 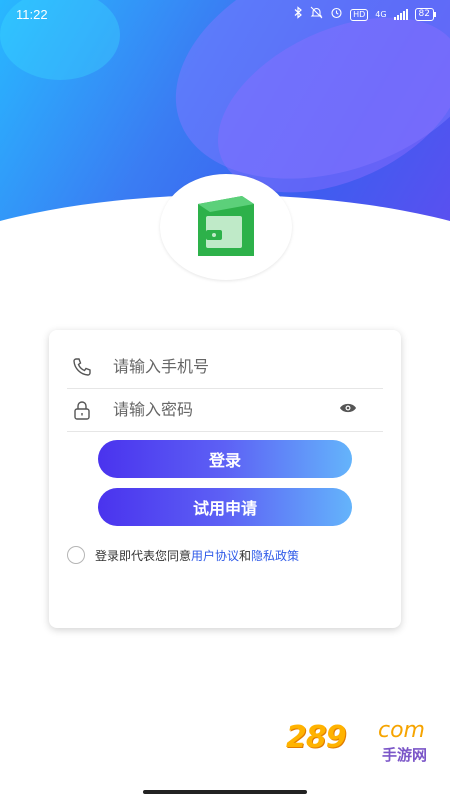 What do you see at coordinates (76, 555) in the screenshot?
I see `agreement-checkbox` at bounding box center [76, 555].